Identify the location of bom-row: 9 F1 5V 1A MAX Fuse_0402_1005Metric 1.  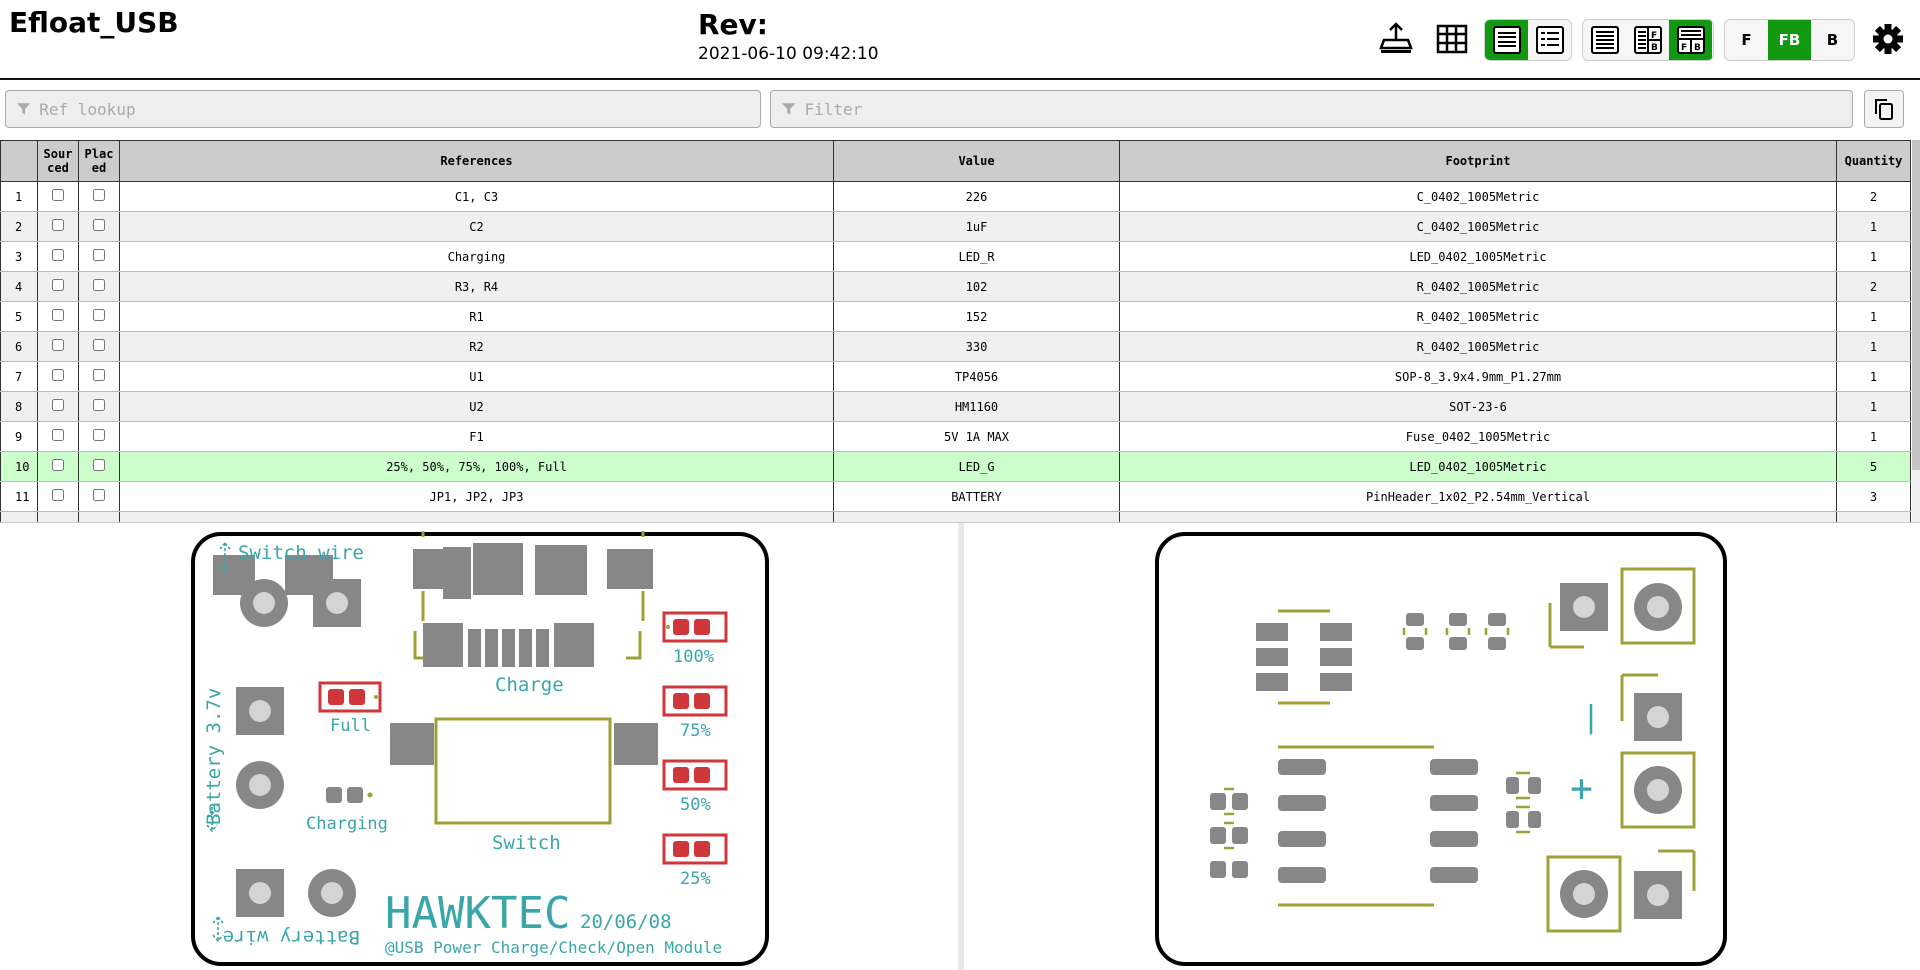
(955, 436).